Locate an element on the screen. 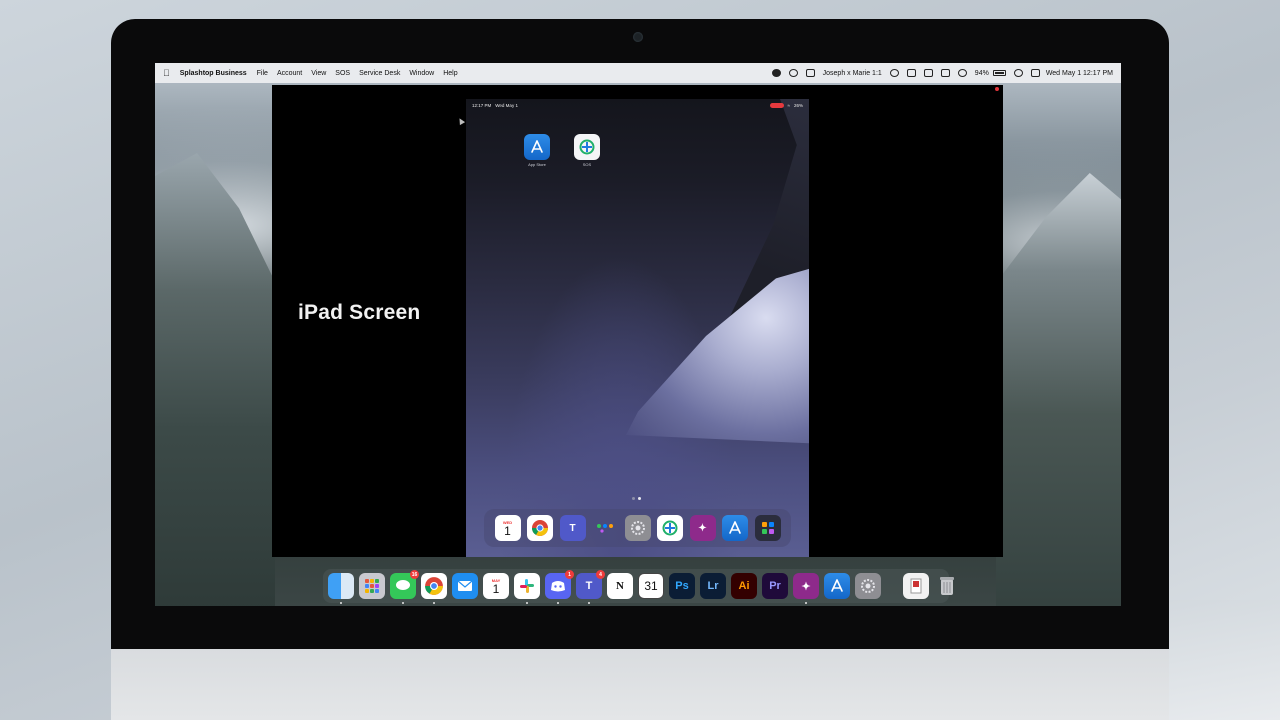 This screenshot has width=1280, height=720. finder-icon is located at coordinates (341, 588).